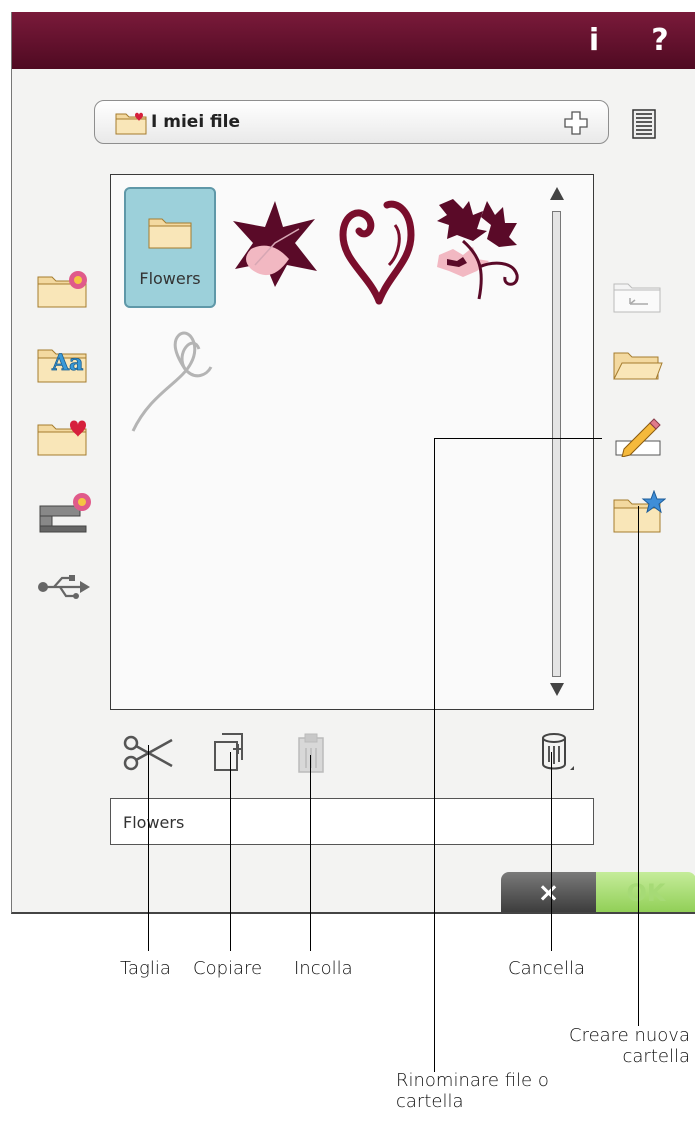 The height and width of the screenshot is (1139, 695). What do you see at coordinates (547, 968) in the screenshot?
I see `callout-delete: Cancella` at bounding box center [547, 968].